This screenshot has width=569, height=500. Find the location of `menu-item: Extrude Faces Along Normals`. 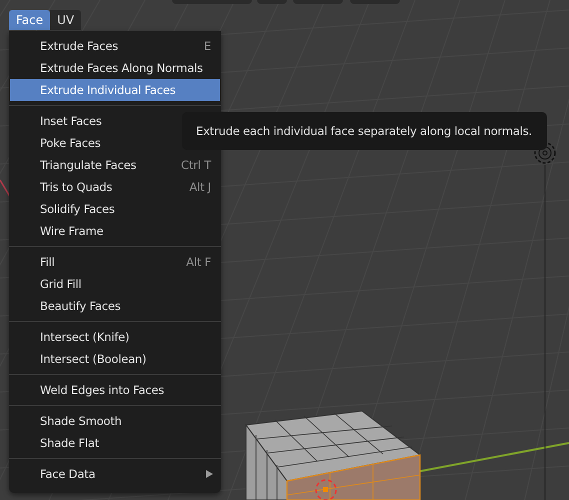

menu-item: Extrude Faces Along Normals is located at coordinates (115, 68).